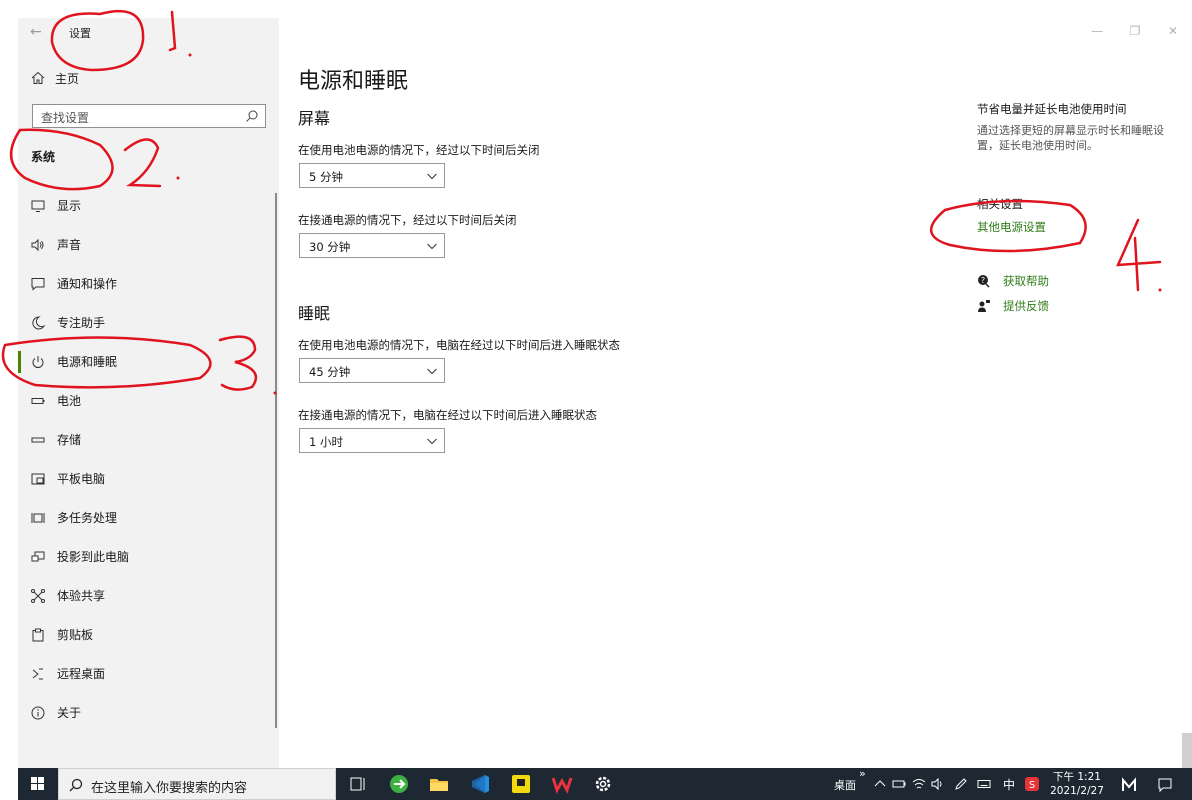 This screenshot has width=1192, height=800. What do you see at coordinates (148, 556) in the screenshot?
I see `sidebar-item-project: 投影到此电脑` at bounding box center [148, 556].